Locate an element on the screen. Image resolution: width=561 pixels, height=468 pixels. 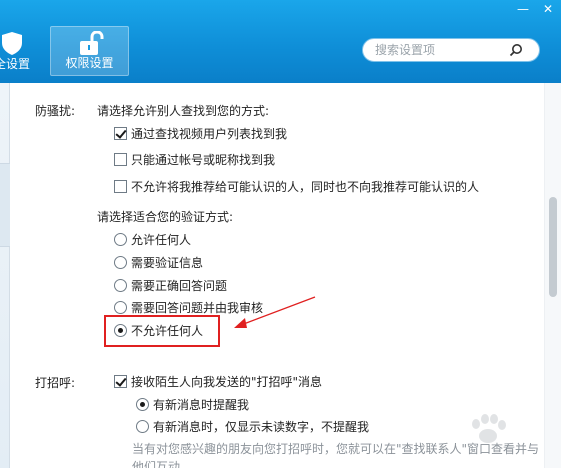
tab-label: 全设置 is located at coordinates (15, 64).